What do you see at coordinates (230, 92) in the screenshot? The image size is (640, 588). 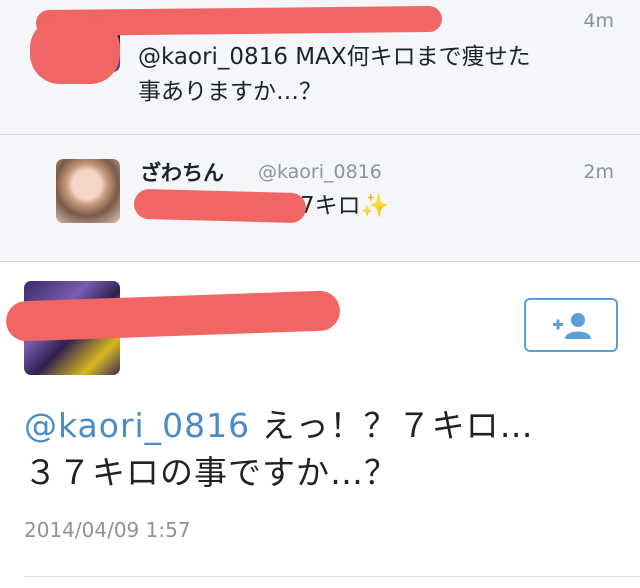 I see `tweet-text-line: 事ありますか…？` at bounding box center [230, 92].